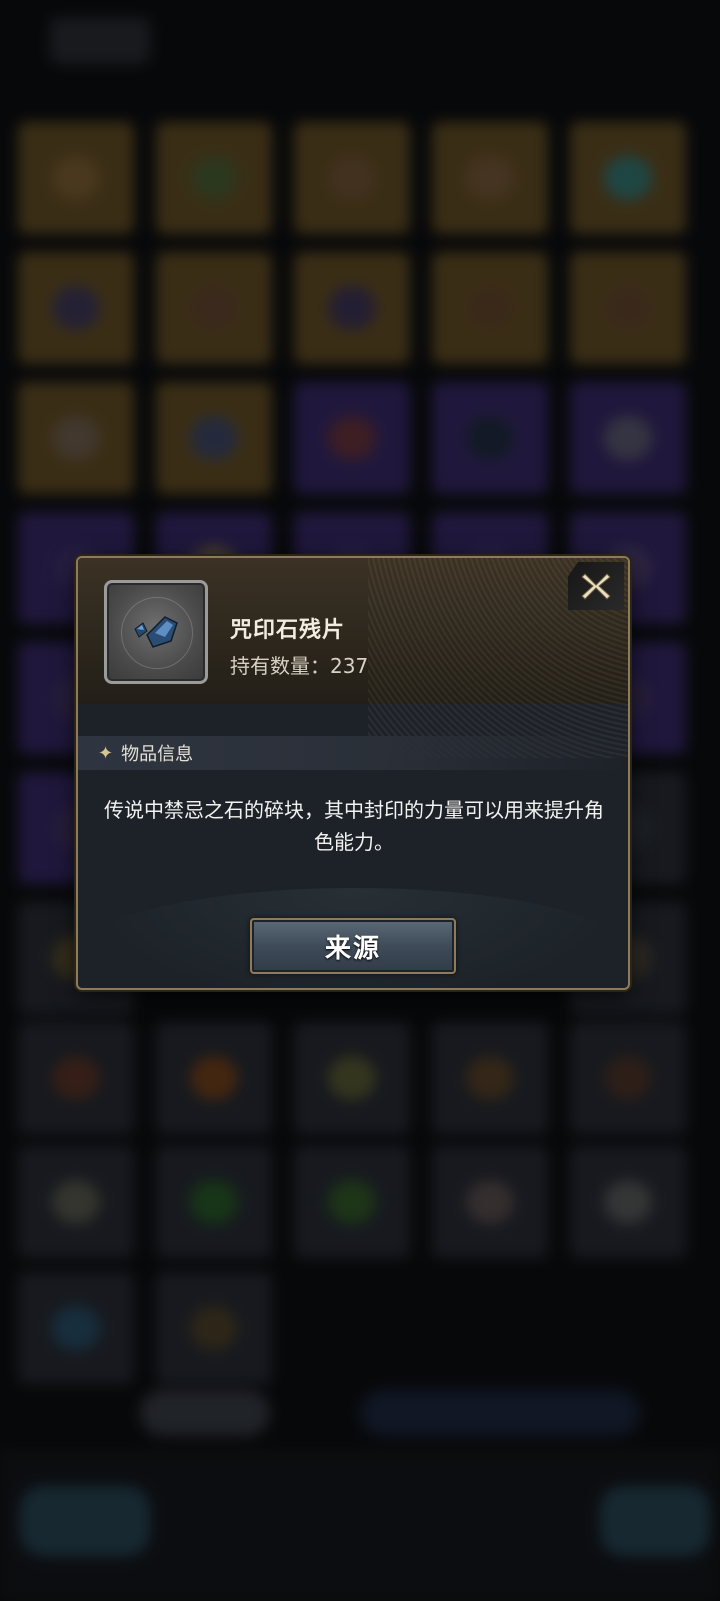 The image size is (720, 1601). Describe the element at coordinates (106, 753) in the screenshot. I see `sparkle-icon: ✦` at that location.